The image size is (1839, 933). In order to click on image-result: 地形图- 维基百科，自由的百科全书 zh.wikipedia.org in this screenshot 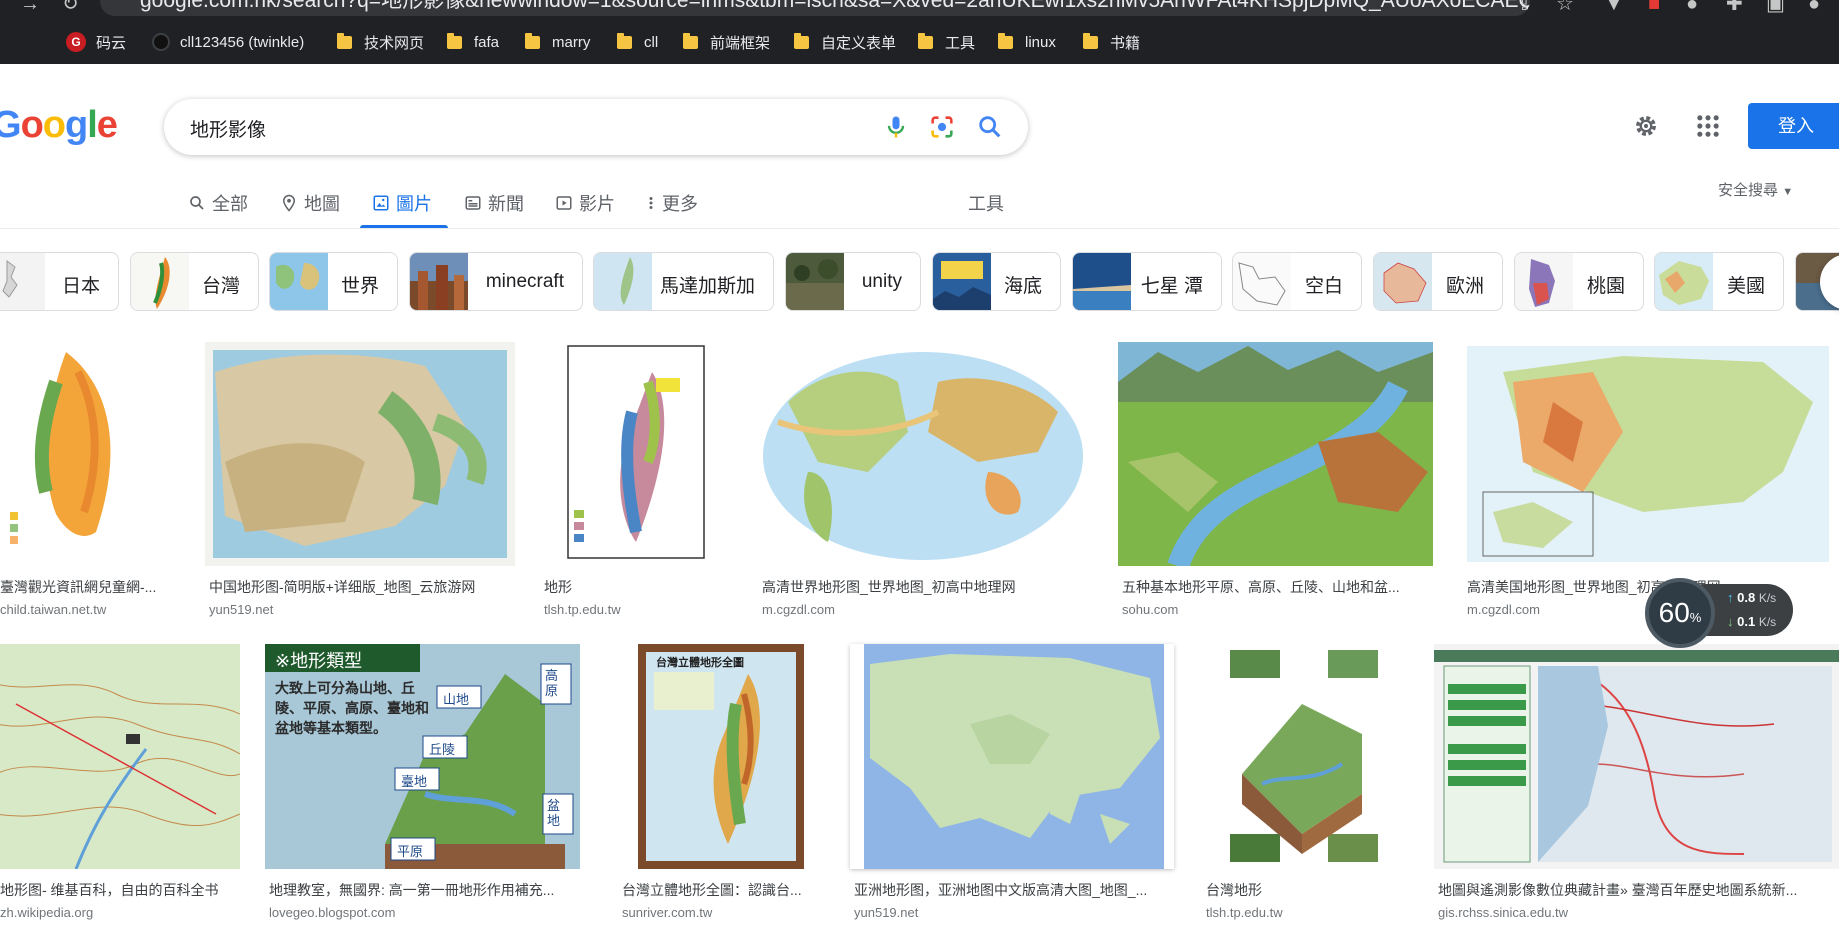, I will do `click(120, 784)`.